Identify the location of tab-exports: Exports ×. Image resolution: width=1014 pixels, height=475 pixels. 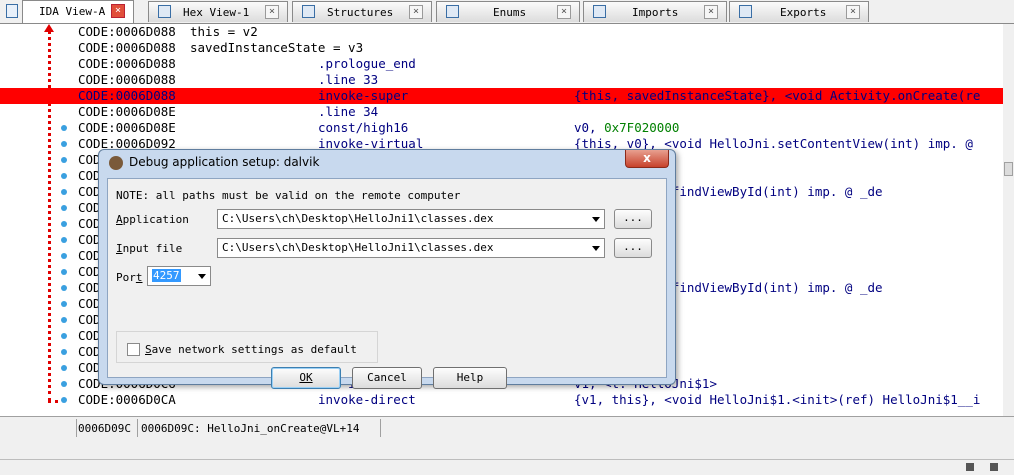
(799, 11).